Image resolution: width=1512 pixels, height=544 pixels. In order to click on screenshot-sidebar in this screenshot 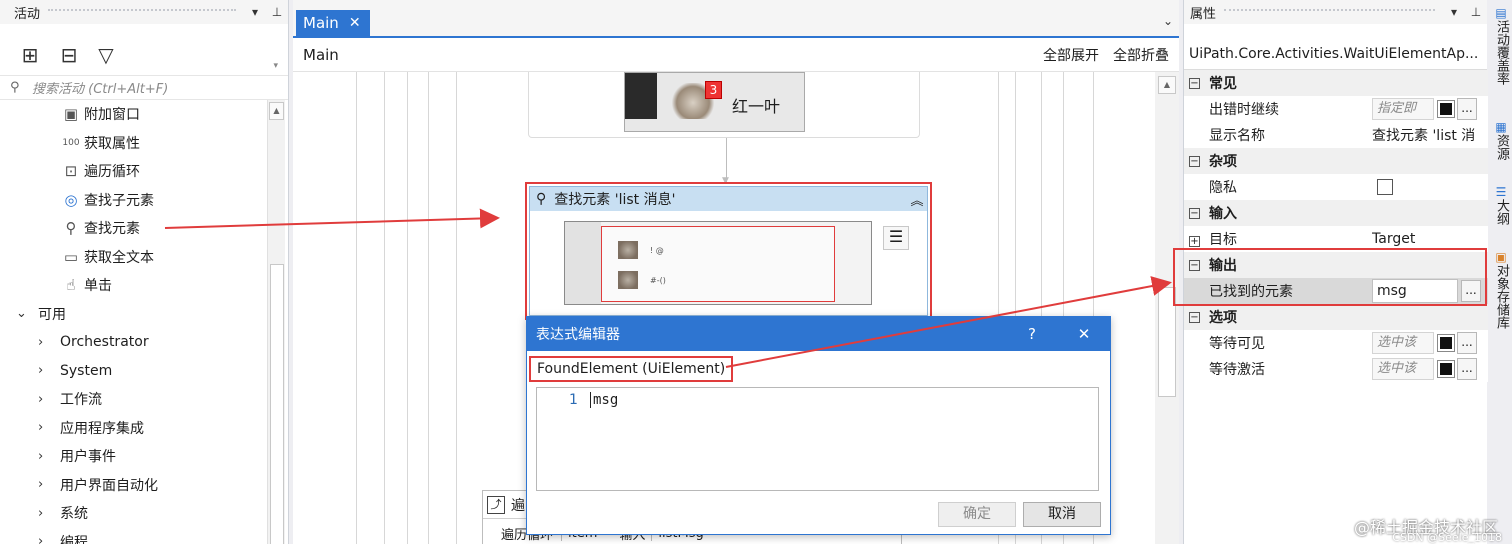, I will do `click(641, 96)`.